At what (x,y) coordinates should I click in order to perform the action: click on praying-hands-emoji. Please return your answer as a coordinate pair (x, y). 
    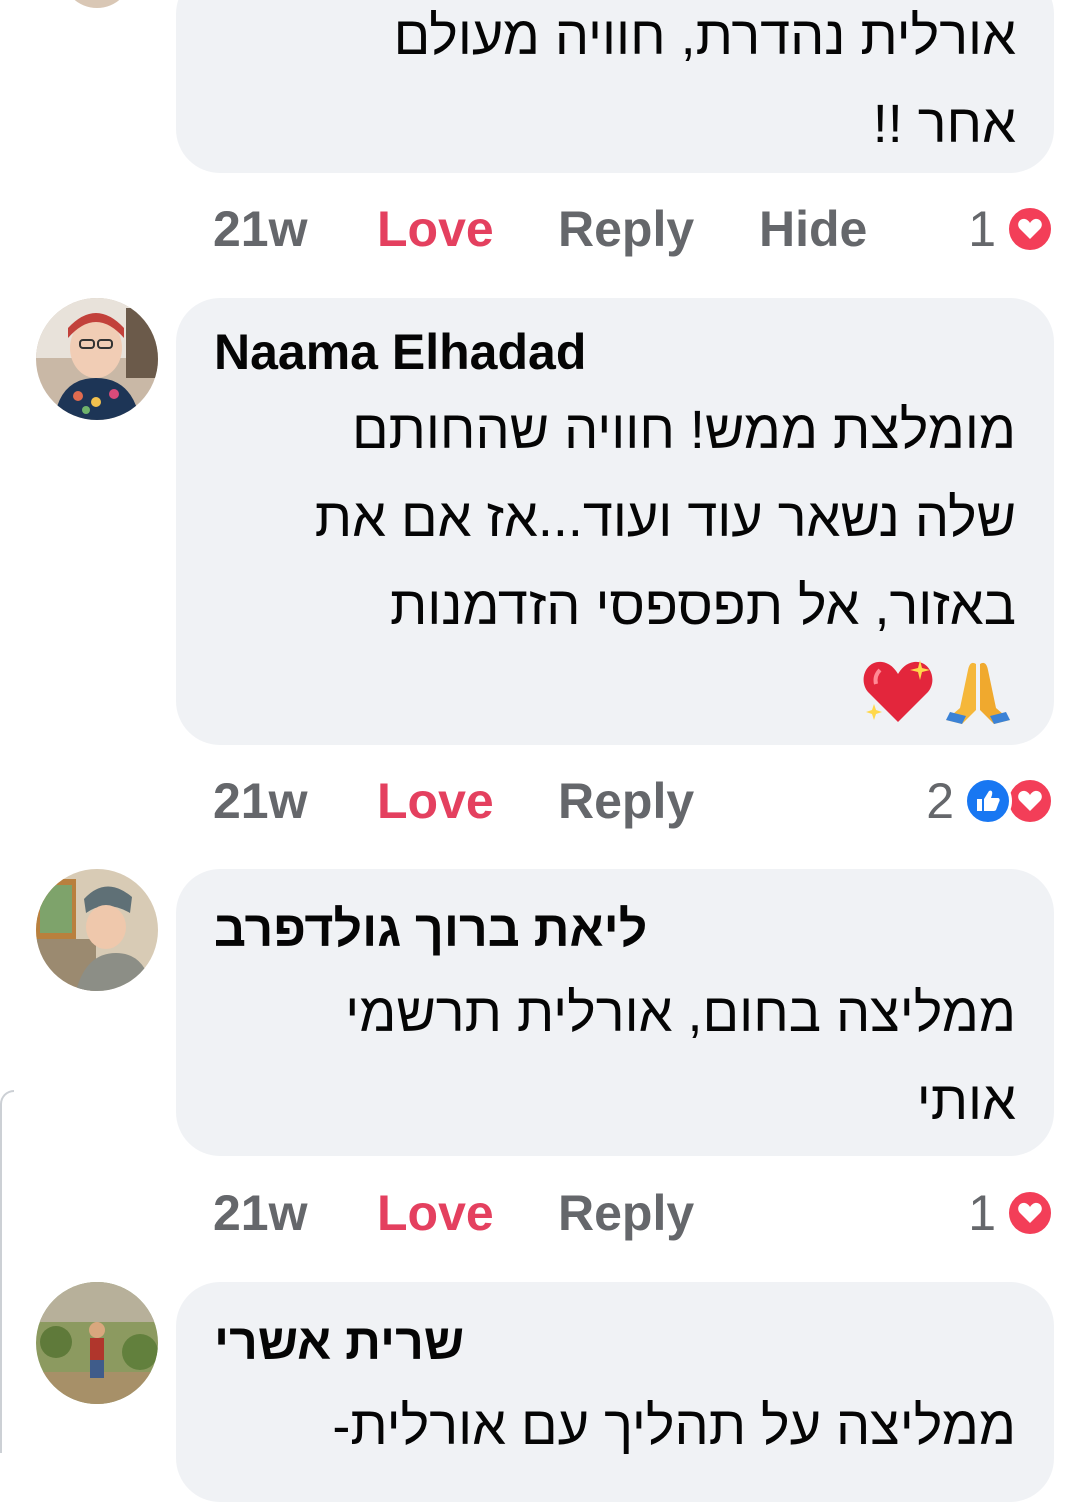
    Looking at the image, I should click on (978, 693).